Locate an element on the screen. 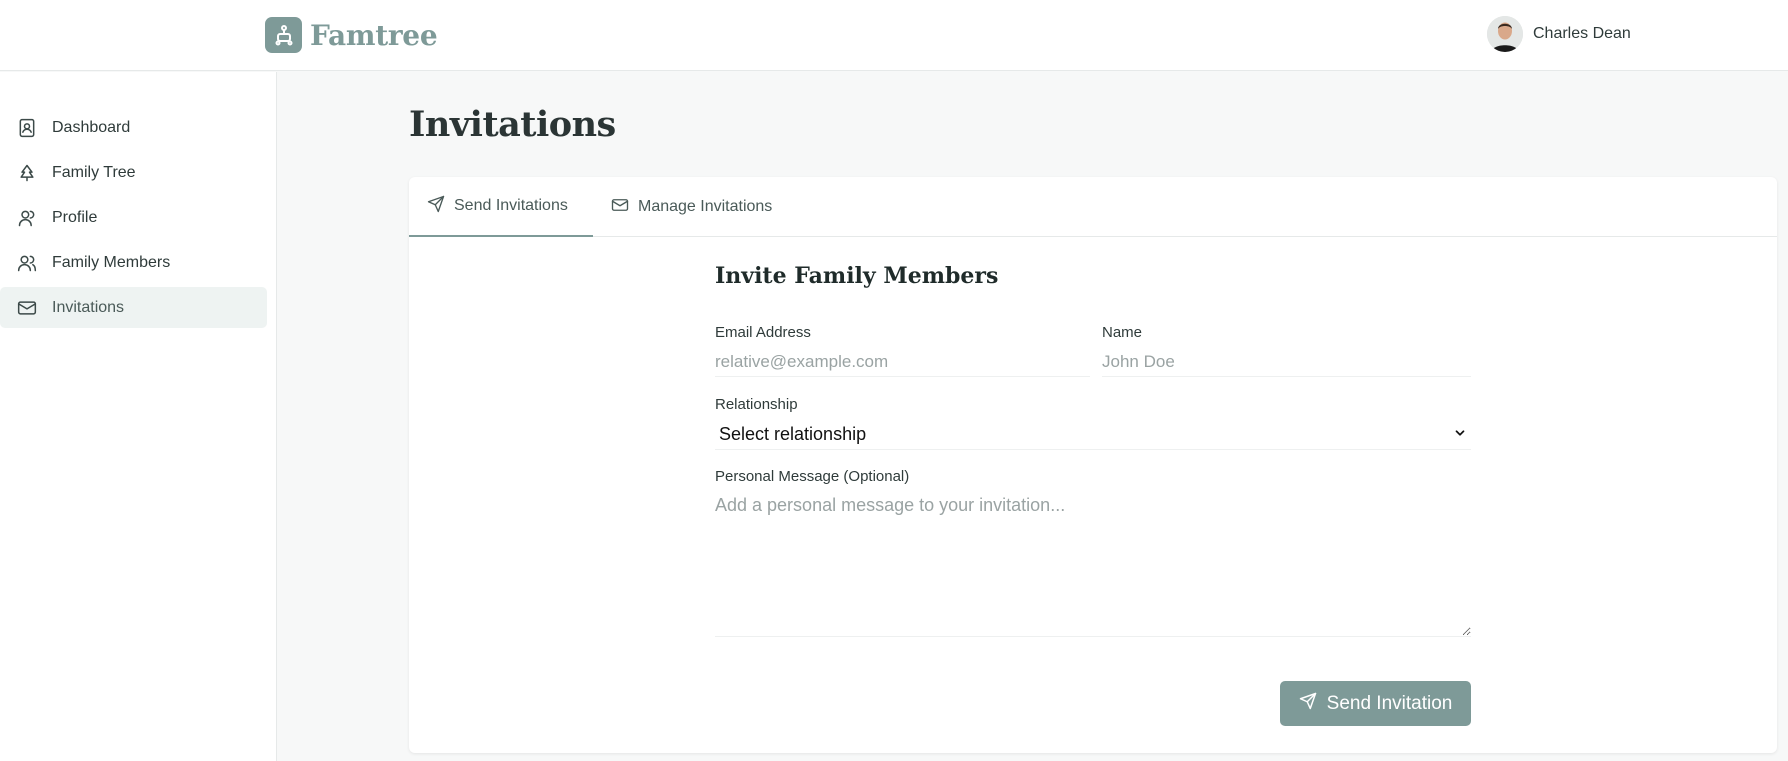 The height and width of the screenshot is (761, 1788). contact-book-icon is located at coordinates (27, 128).